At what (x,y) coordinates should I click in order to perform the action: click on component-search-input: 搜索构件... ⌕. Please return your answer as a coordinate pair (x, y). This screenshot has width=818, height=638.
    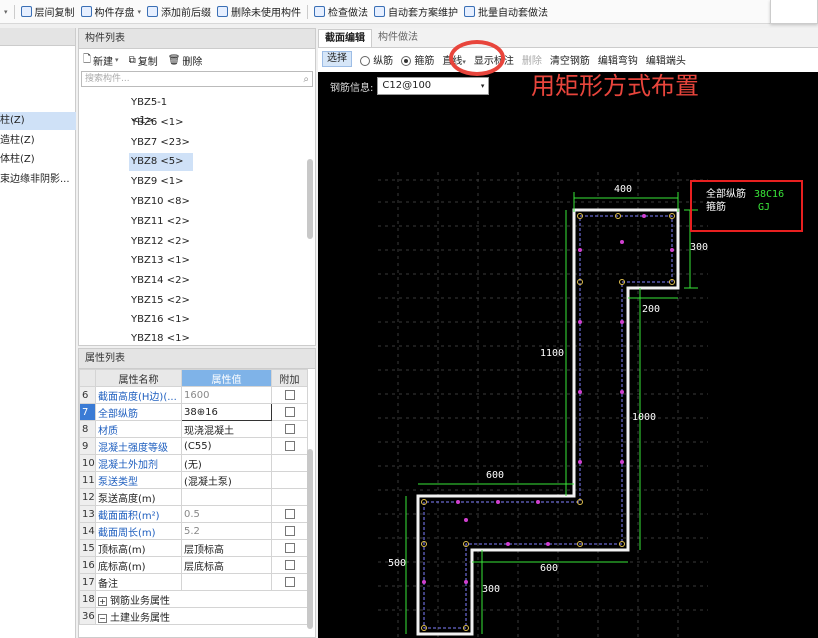
    Looking at the image, I should click on (197, 79).